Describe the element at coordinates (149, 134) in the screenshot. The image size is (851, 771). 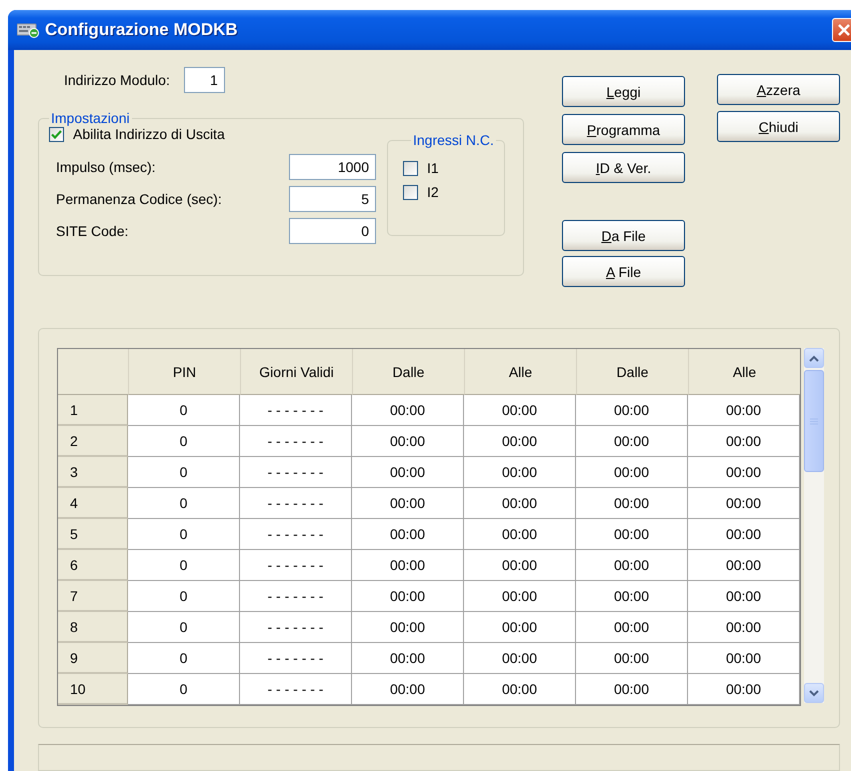
I see `checkbox-label: Abilita Indirizzo di Uscita` at that location.